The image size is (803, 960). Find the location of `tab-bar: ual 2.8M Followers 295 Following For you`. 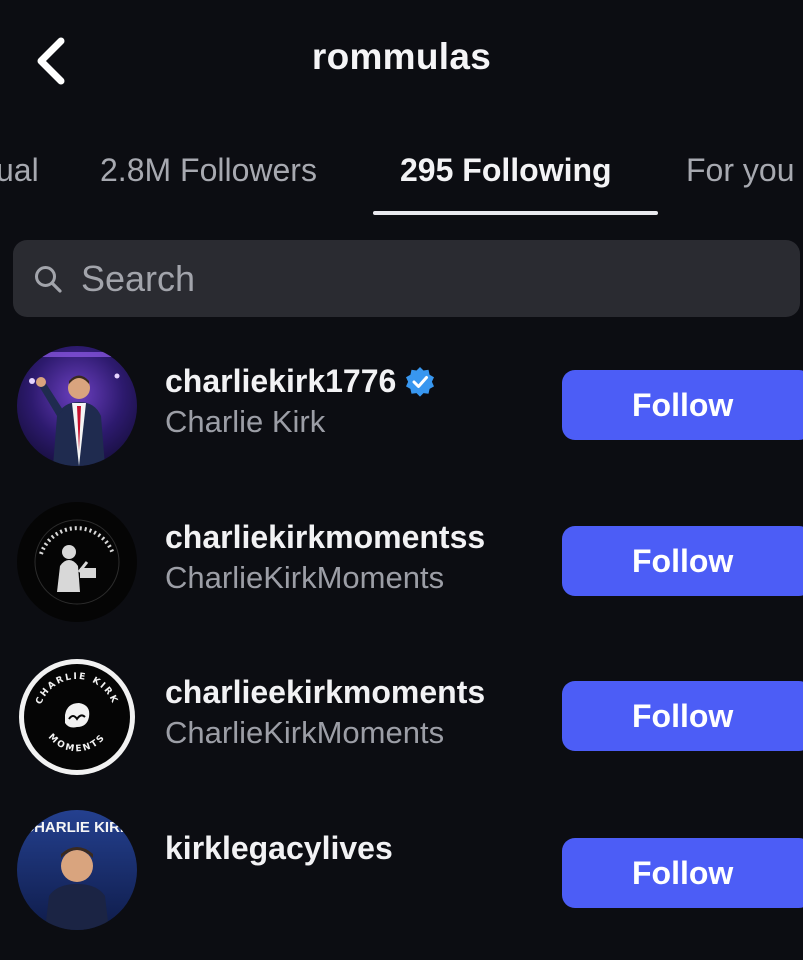

tab-bar: ual 2.8M Followers 295 Following For you is located at coordinates (401, 174).